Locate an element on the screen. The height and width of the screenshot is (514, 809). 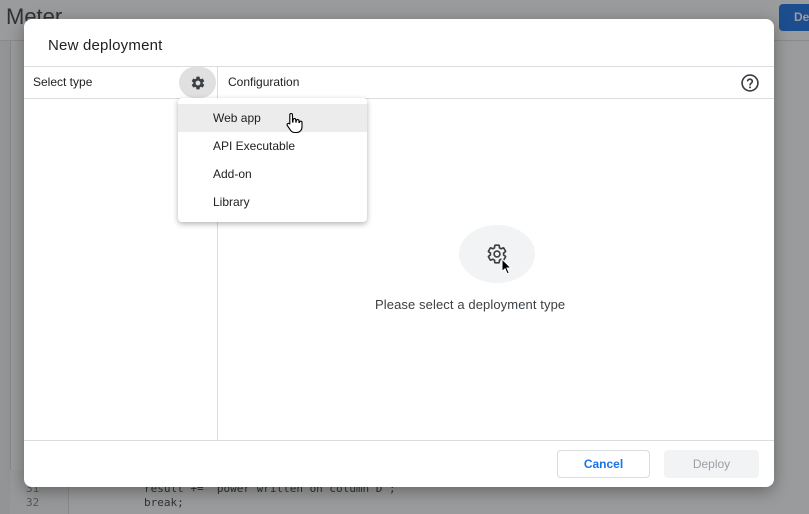
menu-item-api-executable: API Executable is located at coordinates (272, 146).